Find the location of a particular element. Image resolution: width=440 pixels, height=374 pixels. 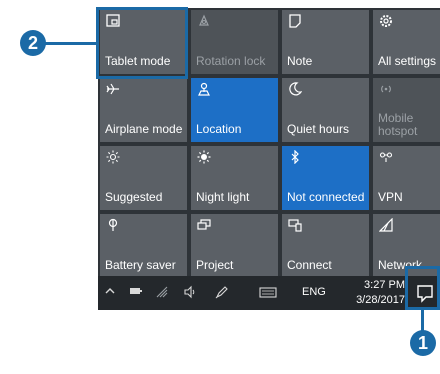

callout-one-badge: 1 is located at coordinates (423, 343).